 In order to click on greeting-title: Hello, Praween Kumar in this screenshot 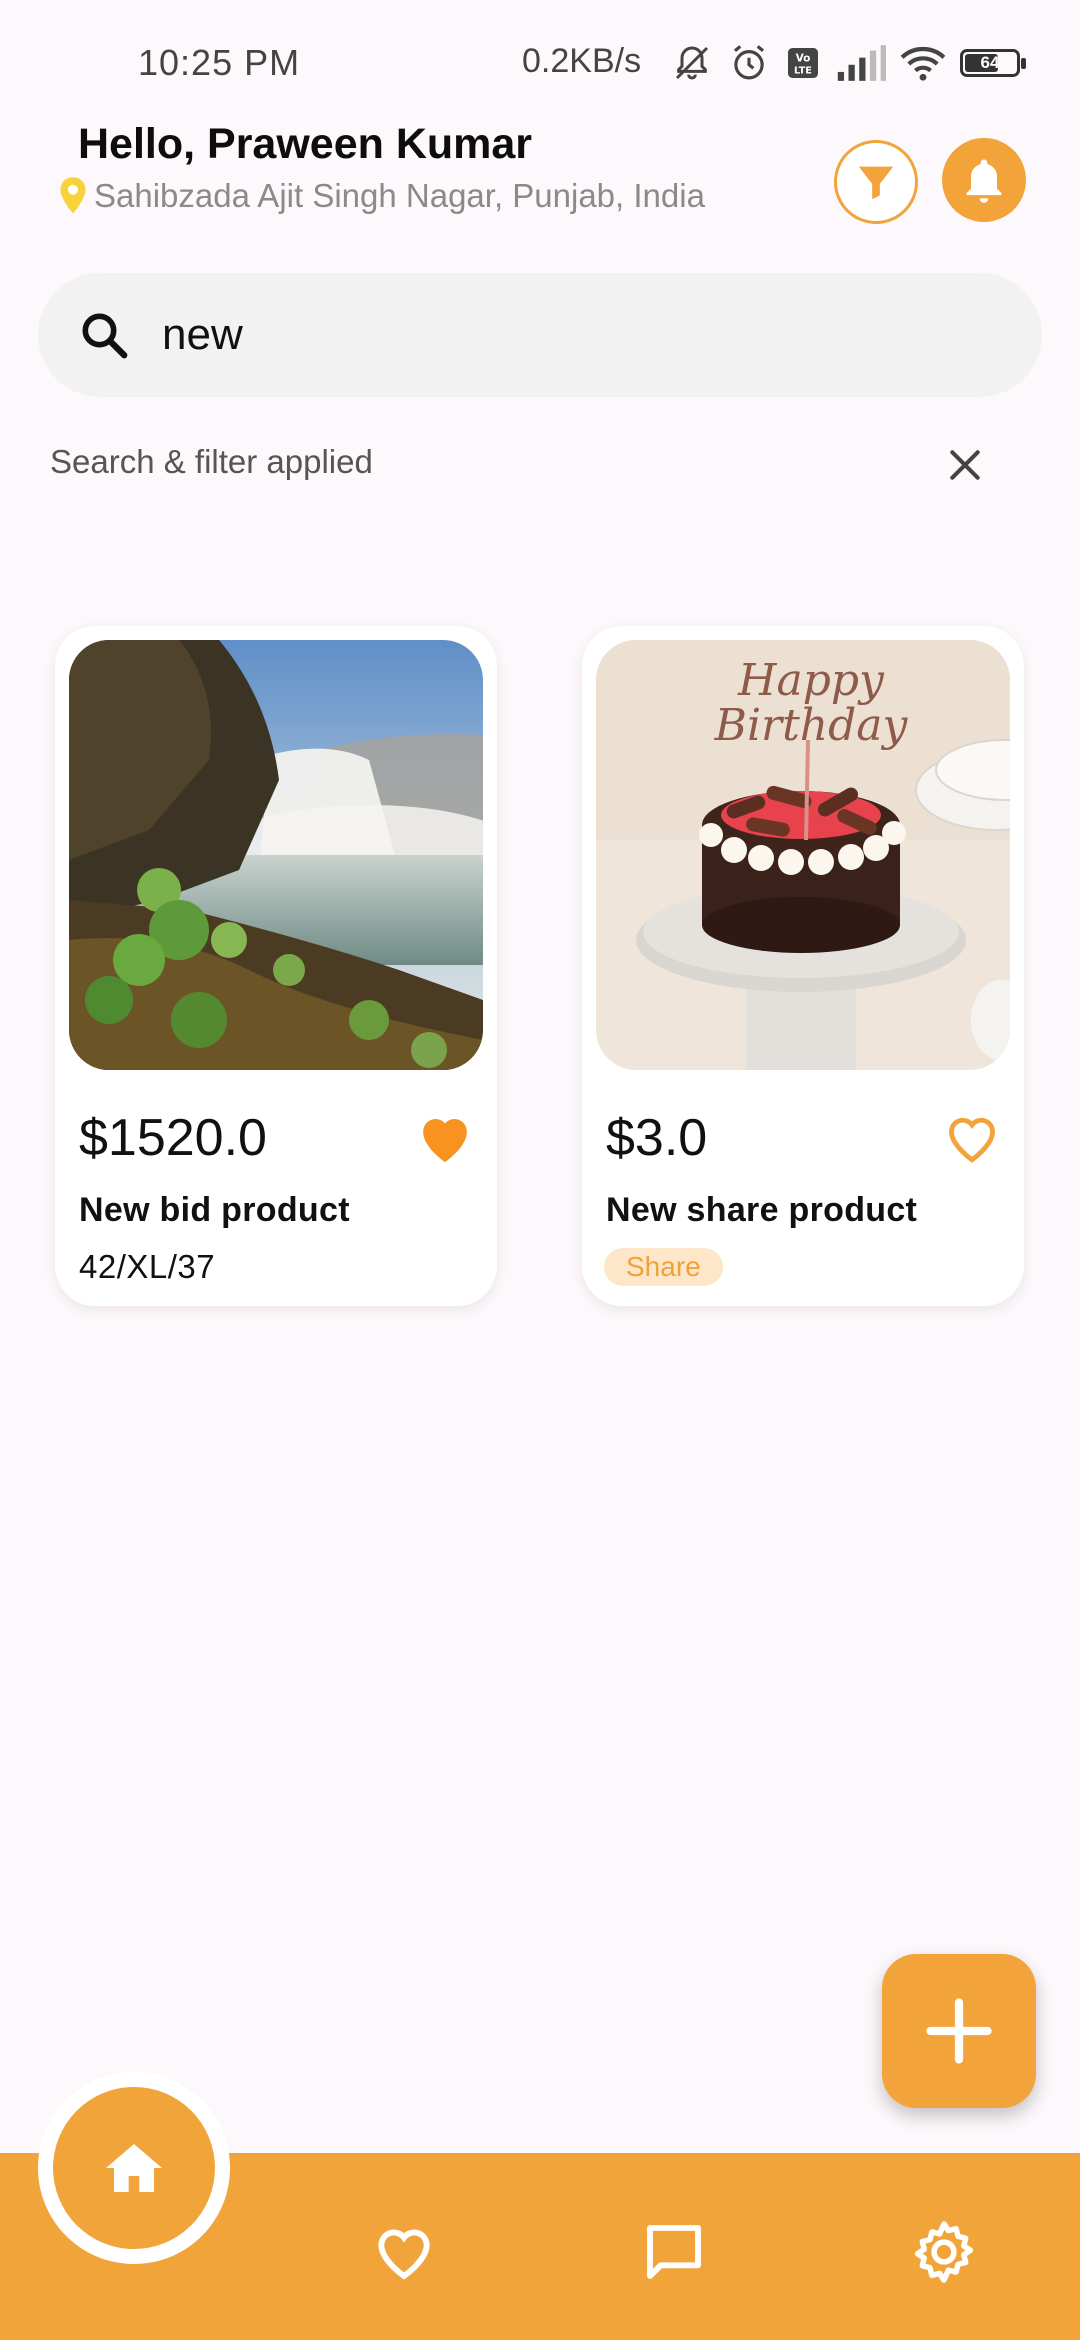, I will do `click(305, 144)`.